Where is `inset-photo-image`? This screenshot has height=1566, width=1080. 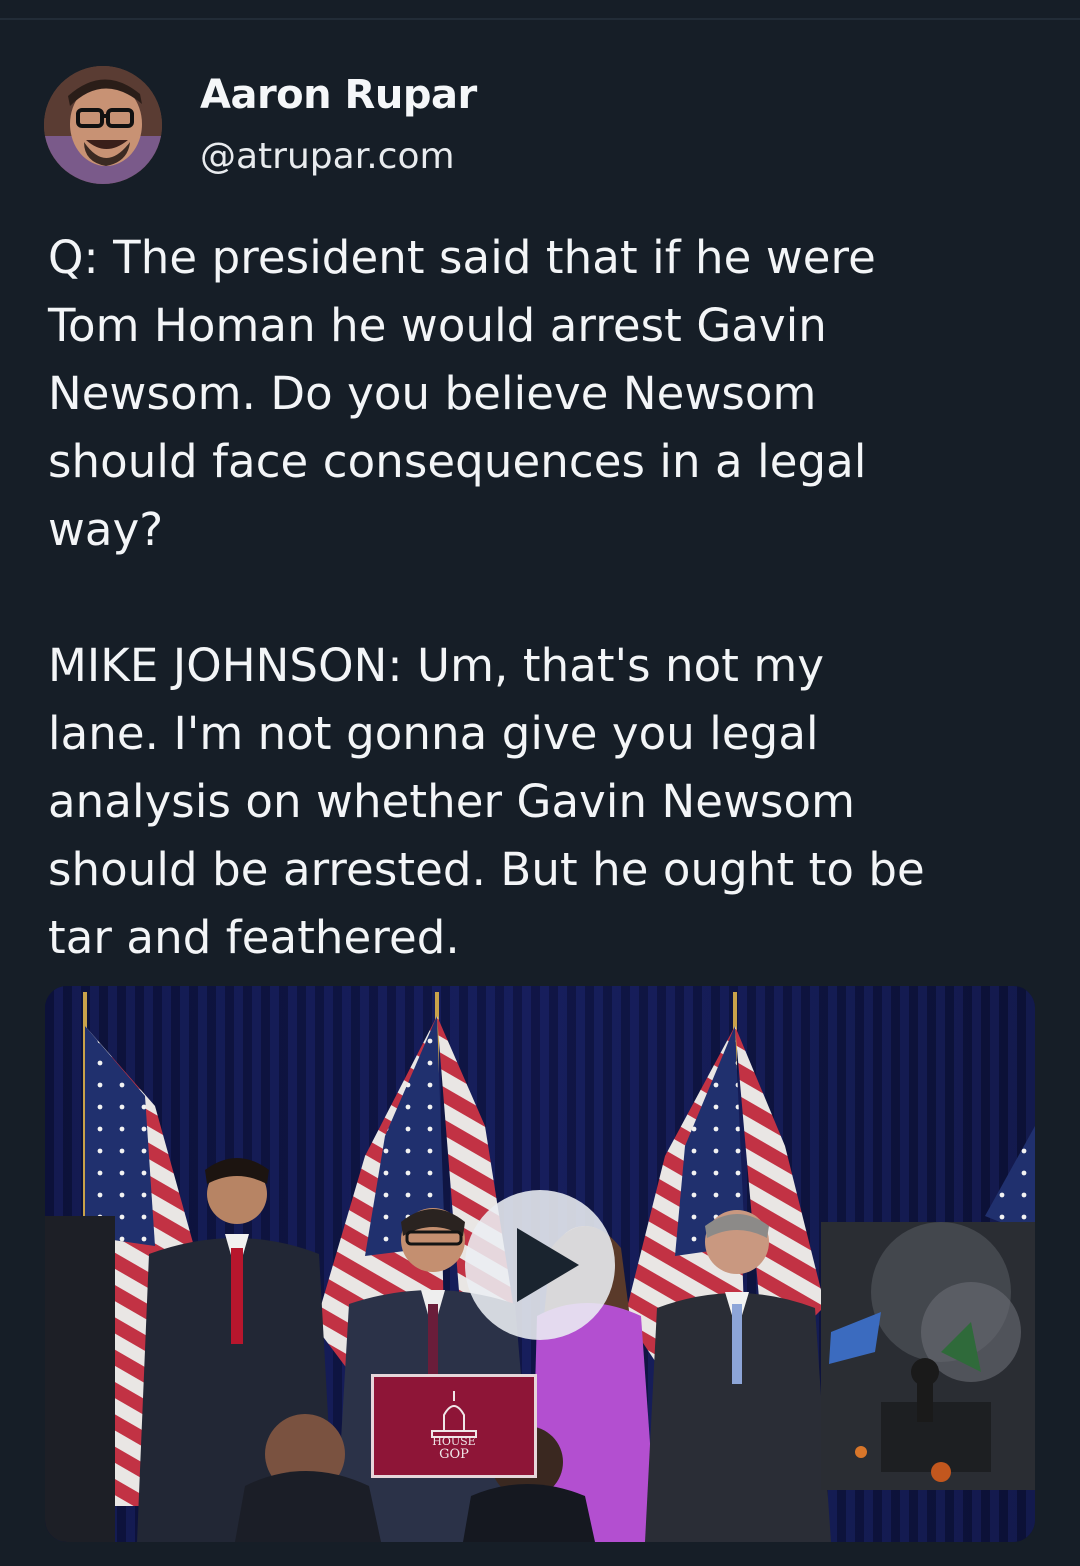
inset-photo-image is located at coordinates (928, 1356).